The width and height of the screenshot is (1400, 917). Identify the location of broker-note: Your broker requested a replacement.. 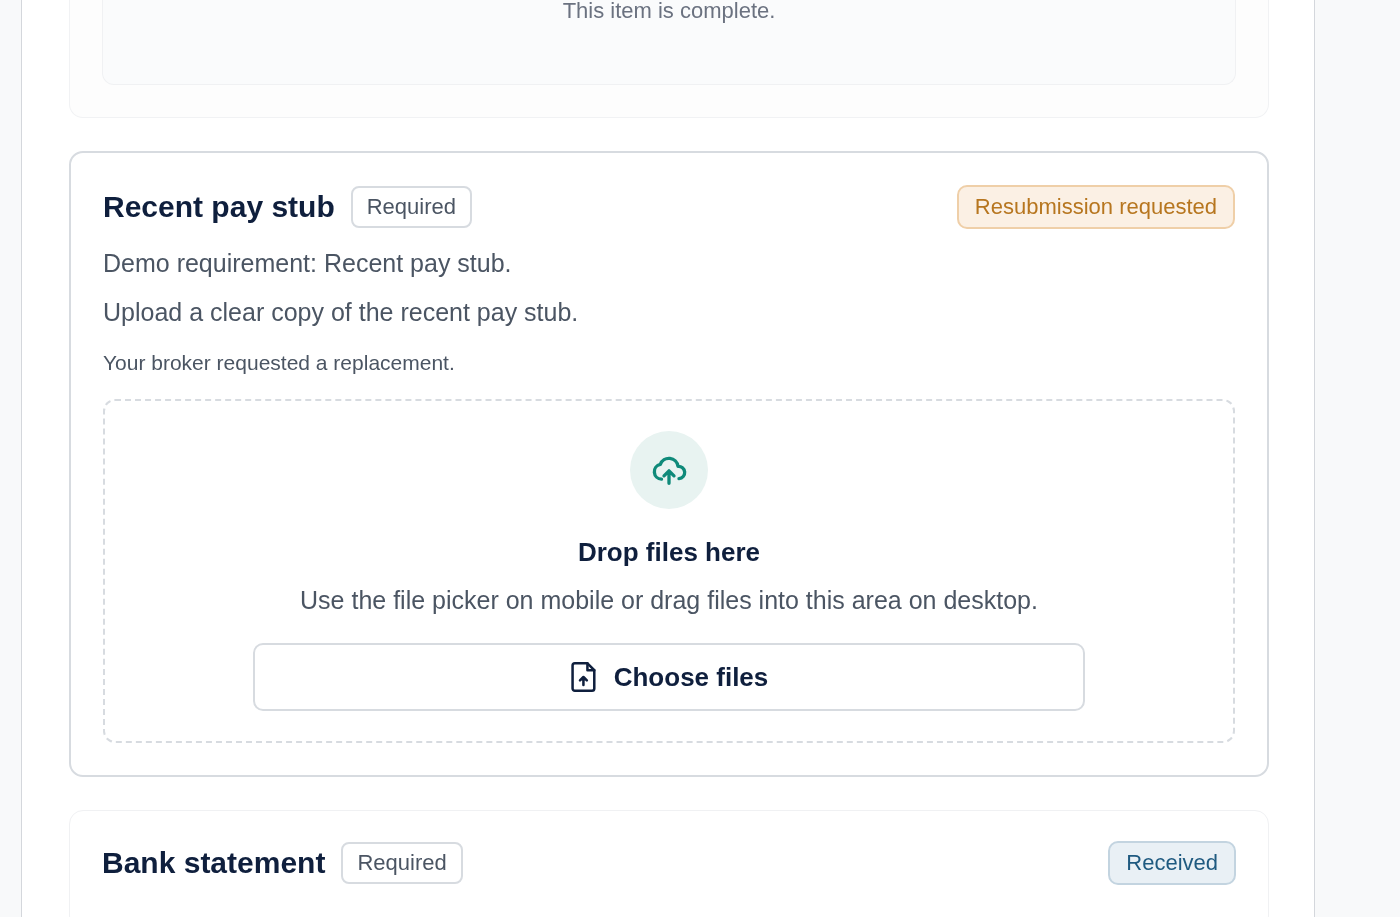
(279, 363).